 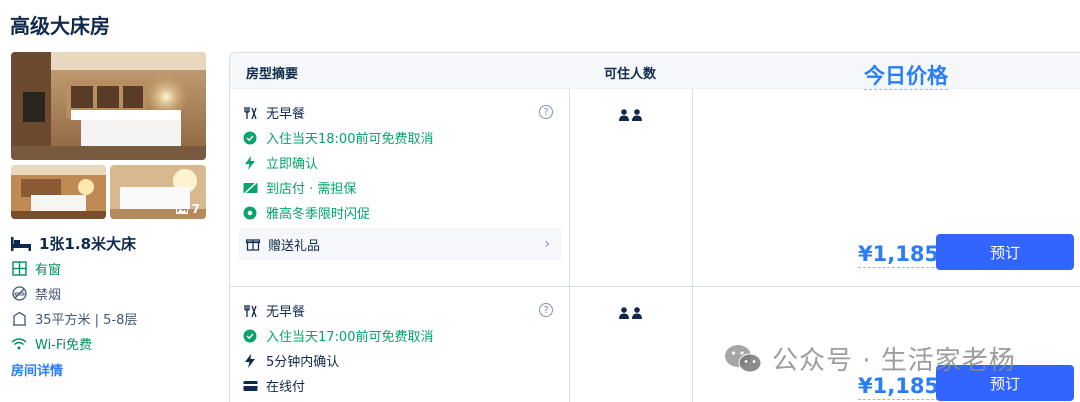 What do you see at coordinates (195, 209) in the screenshot?
I see `photo-count: 7` at bounding box center [195, 209].